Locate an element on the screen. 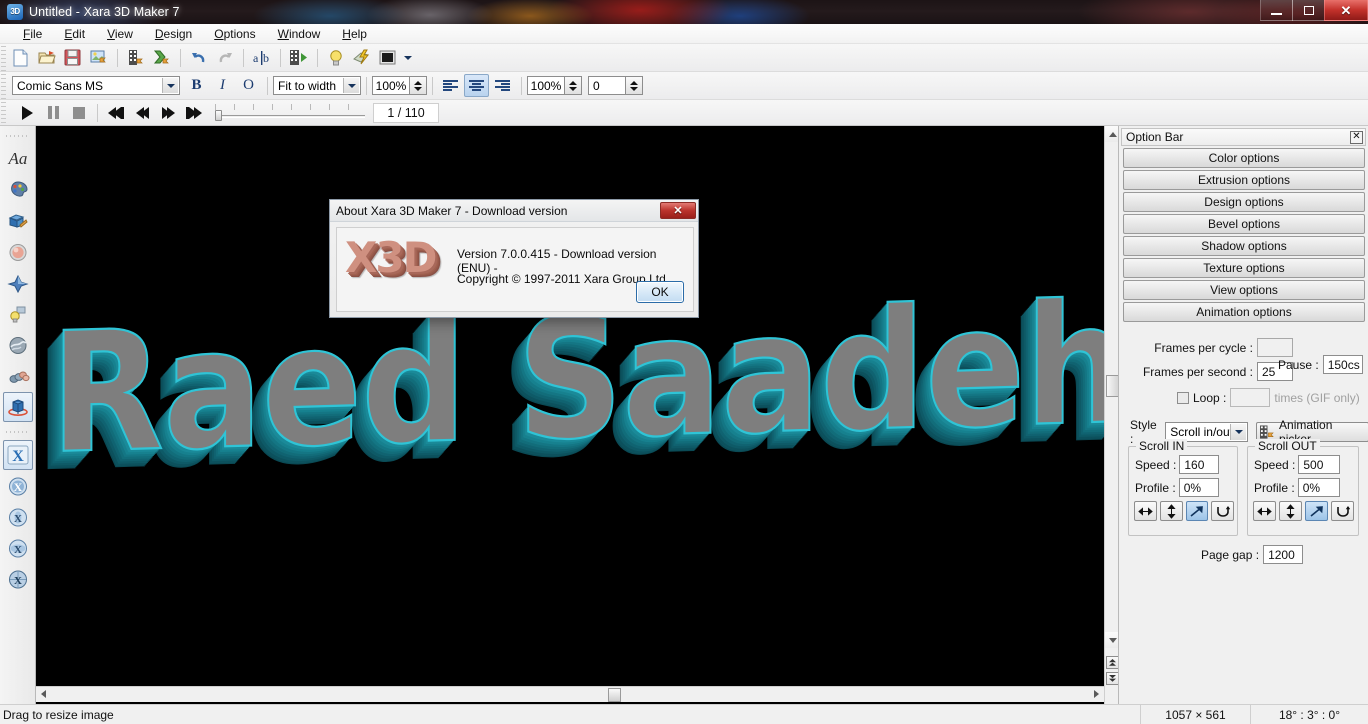  scroll-out-rotate-button is located at coordinates (1342, 511).